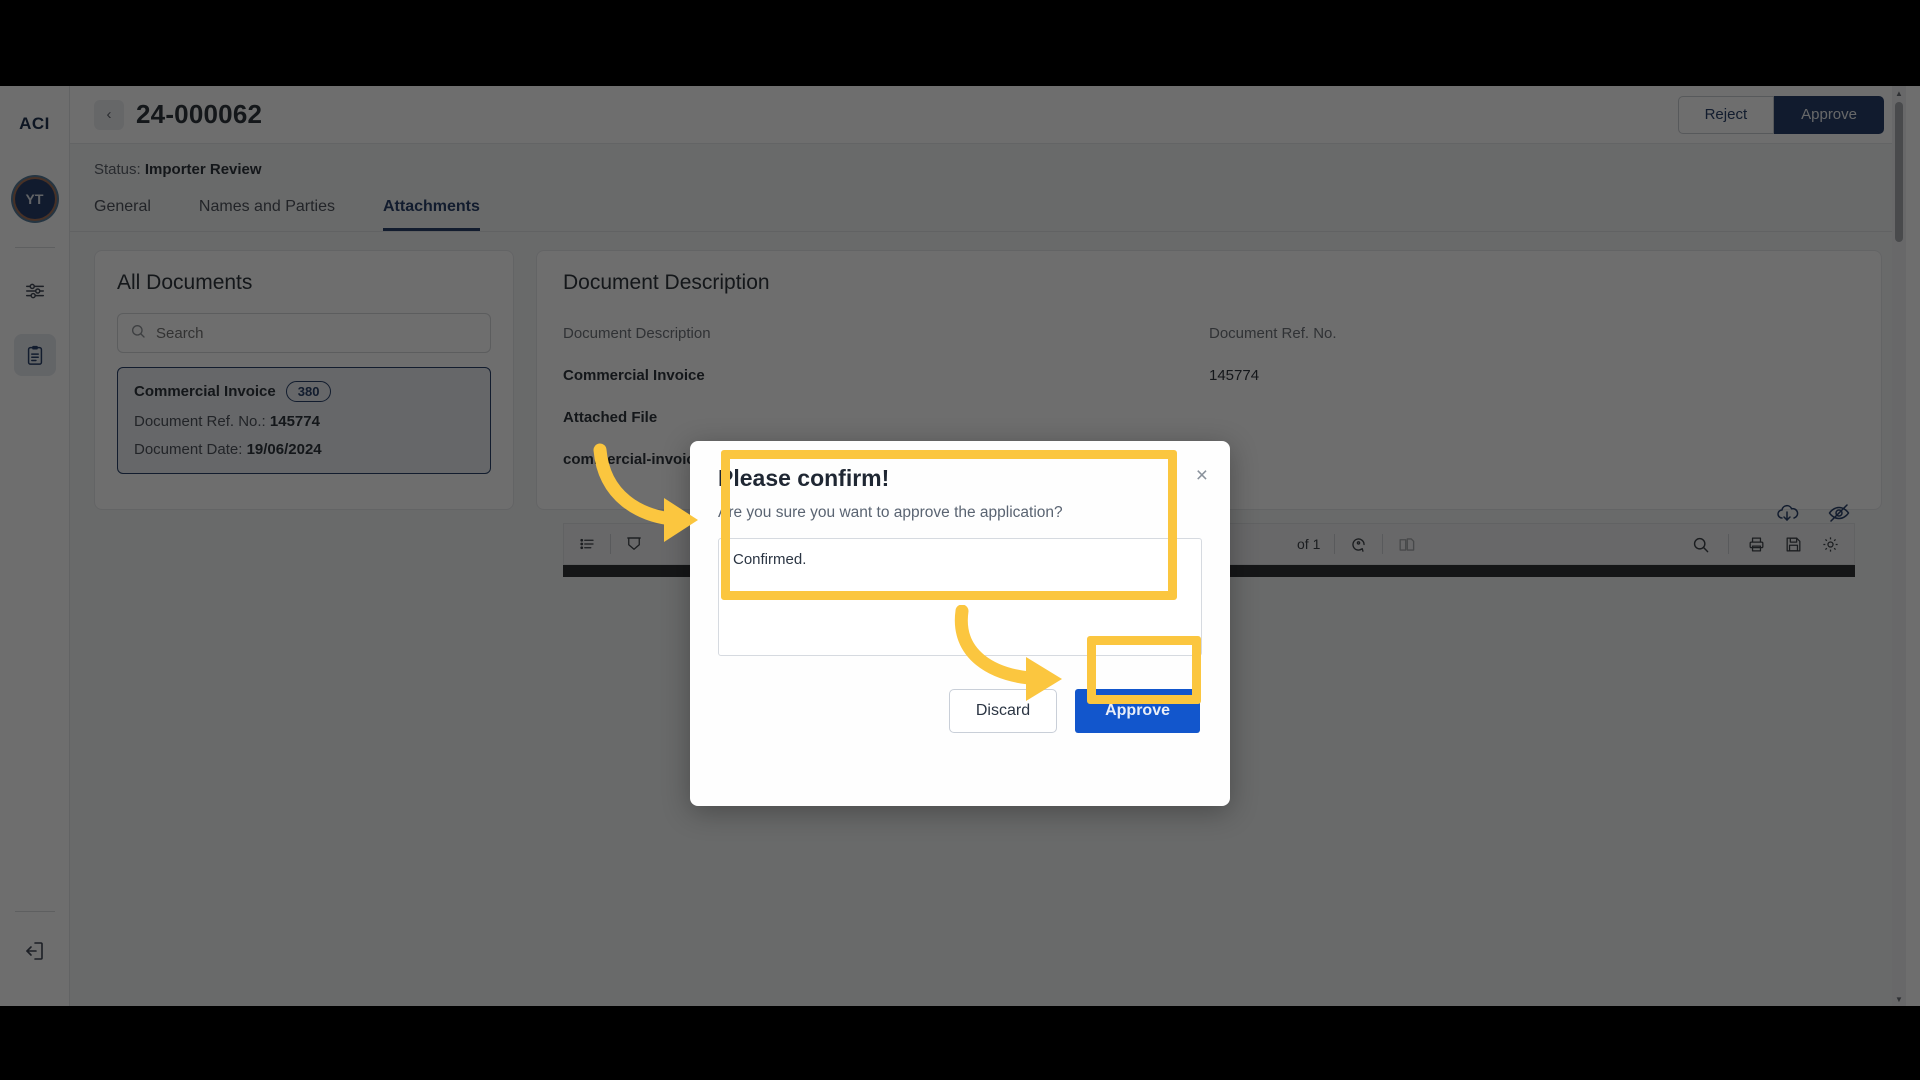 The height and width of the screenshot is (1080, 1920). Describe the element at coordinates (1003, 711) in the screenshot. I see `discard-button: Discard` at that location.